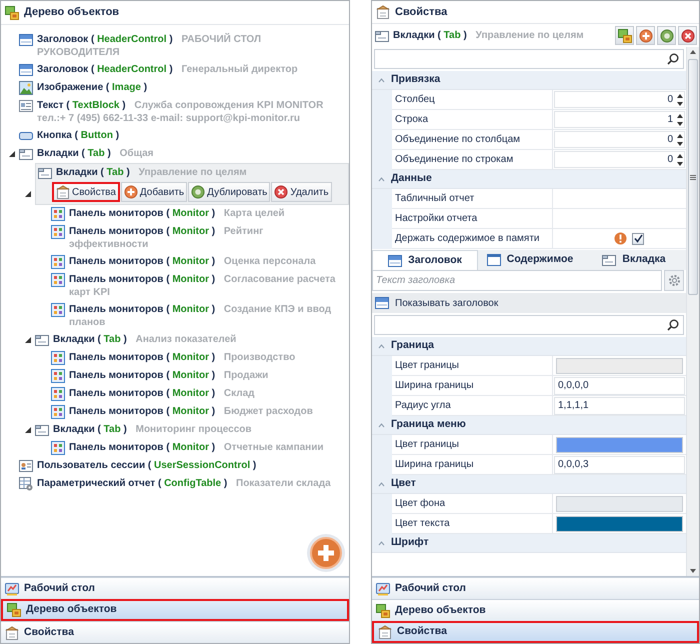 Image resolution: width=700 pixels, height=644 pixels. I want to click on object-label: Панель мониторов ( Monitor ) Бюджет расходов, so click(191, 411).